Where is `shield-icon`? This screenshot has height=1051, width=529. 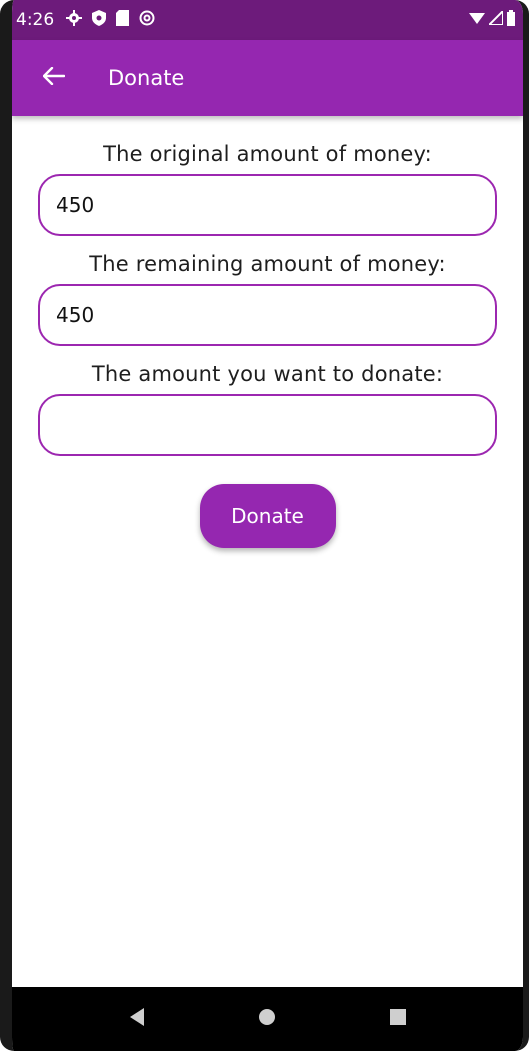 shield-icon is located at coordinates (99, 20).